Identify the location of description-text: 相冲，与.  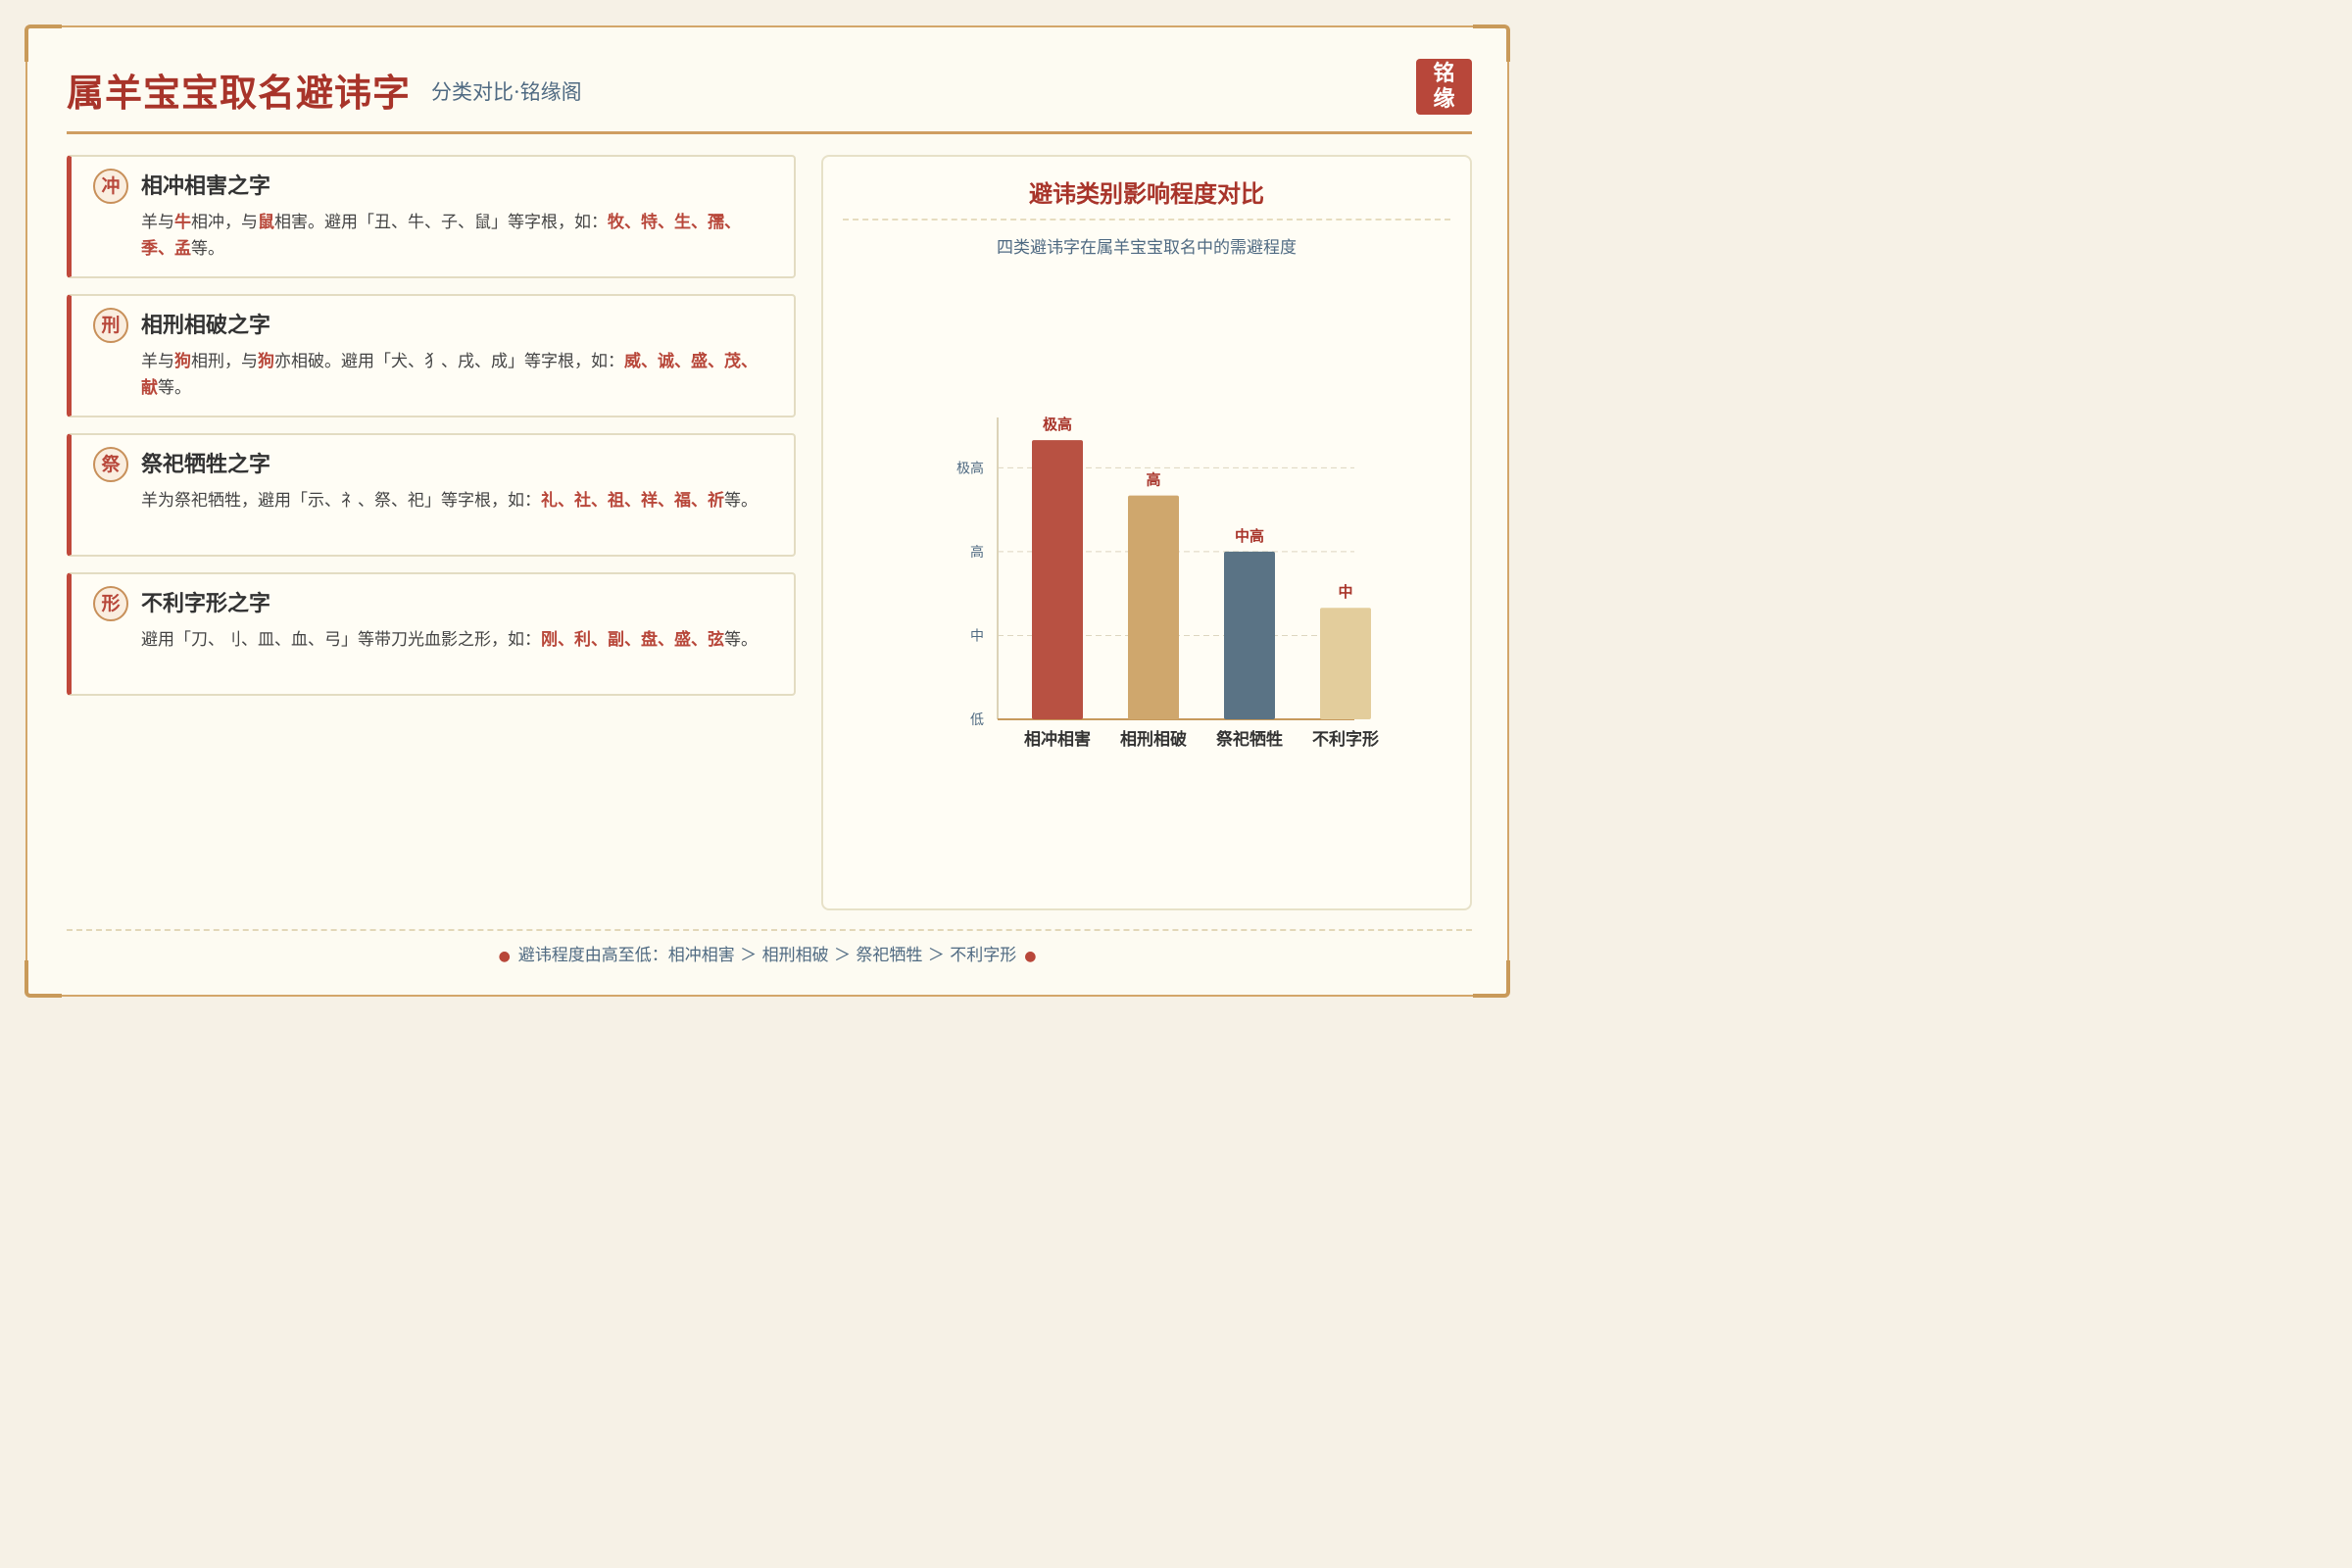
(224, 223).